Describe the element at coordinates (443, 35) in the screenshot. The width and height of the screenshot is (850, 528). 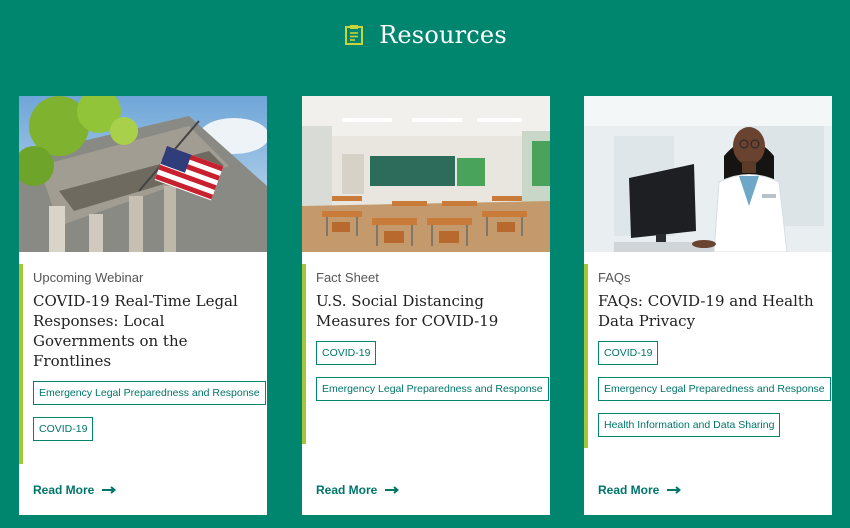
I see `section-title: Resources` at that location.